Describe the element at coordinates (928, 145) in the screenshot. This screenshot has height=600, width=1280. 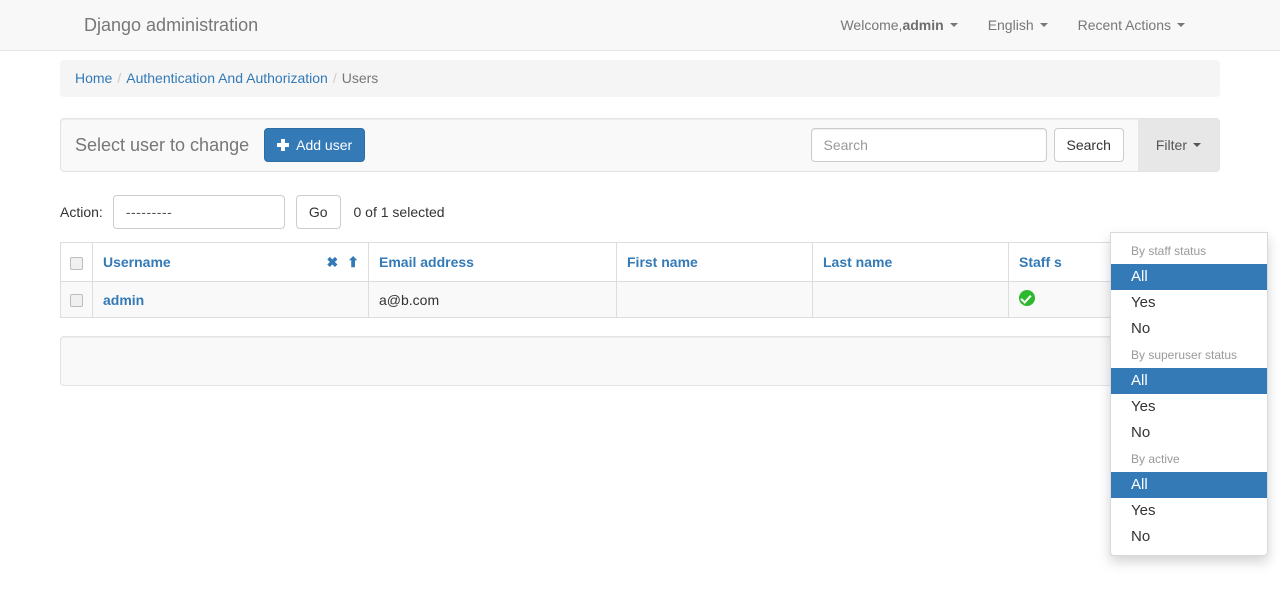
I see `search-input` at that location.